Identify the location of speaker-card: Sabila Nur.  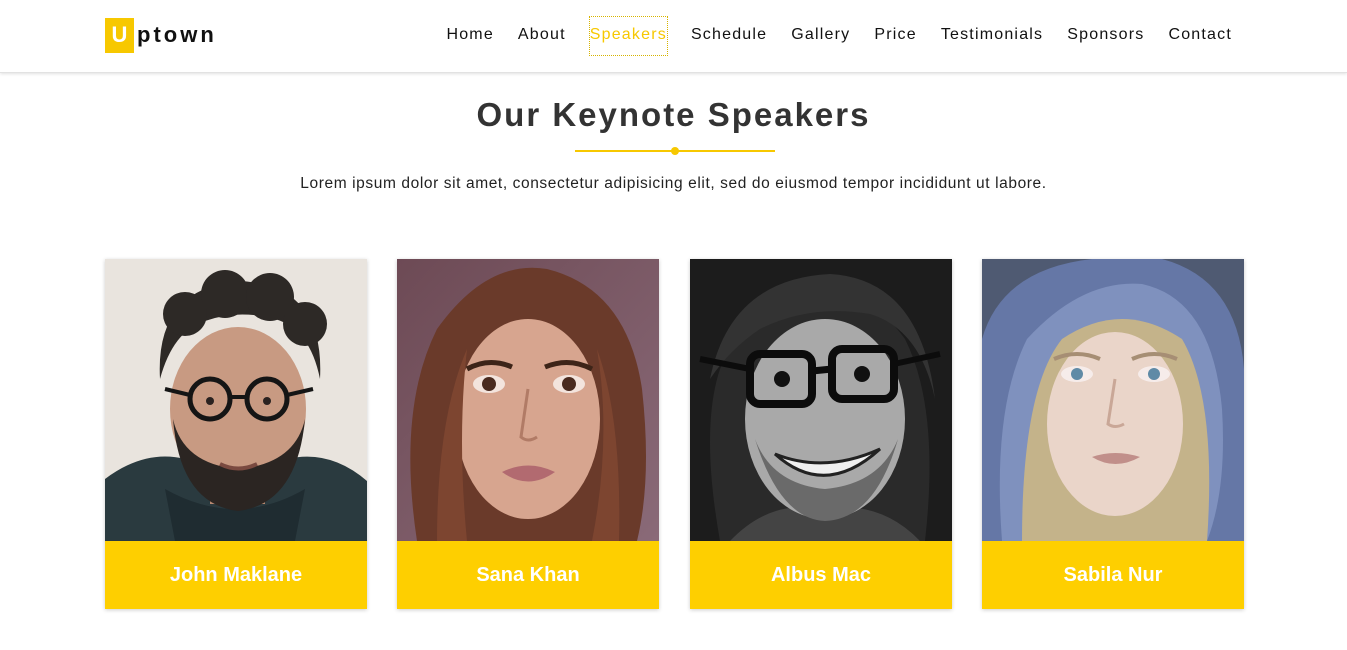
(1113, 434).